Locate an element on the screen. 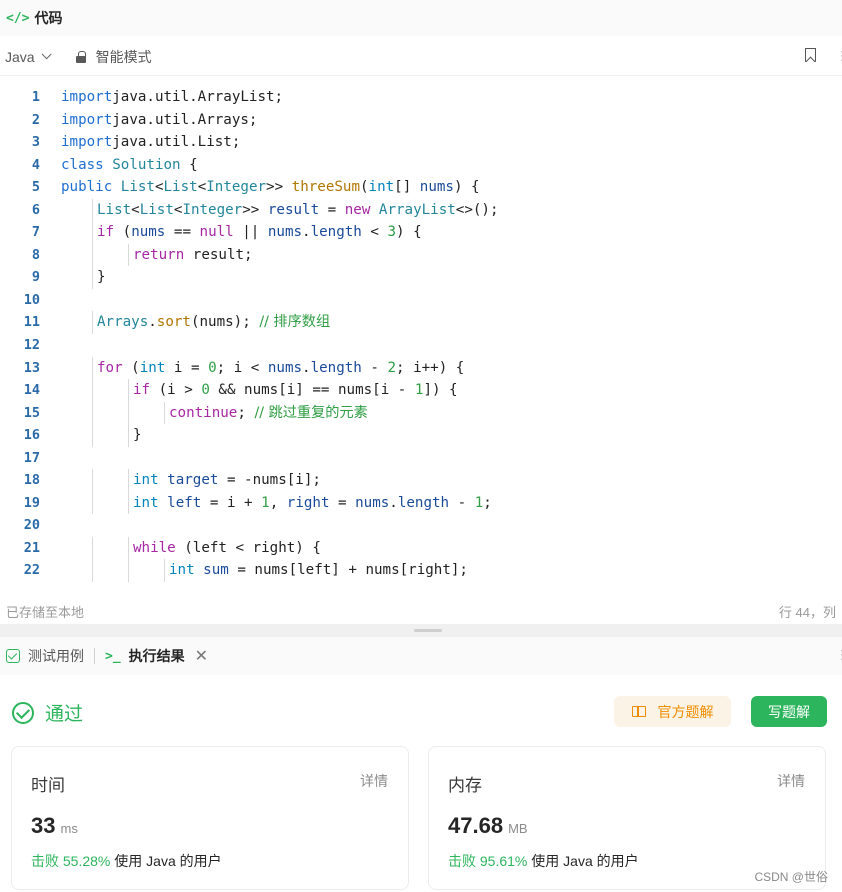 Image resolution: width=842 pixels, height=892 pixels. code-token: public is located at coordinates (87, 187).